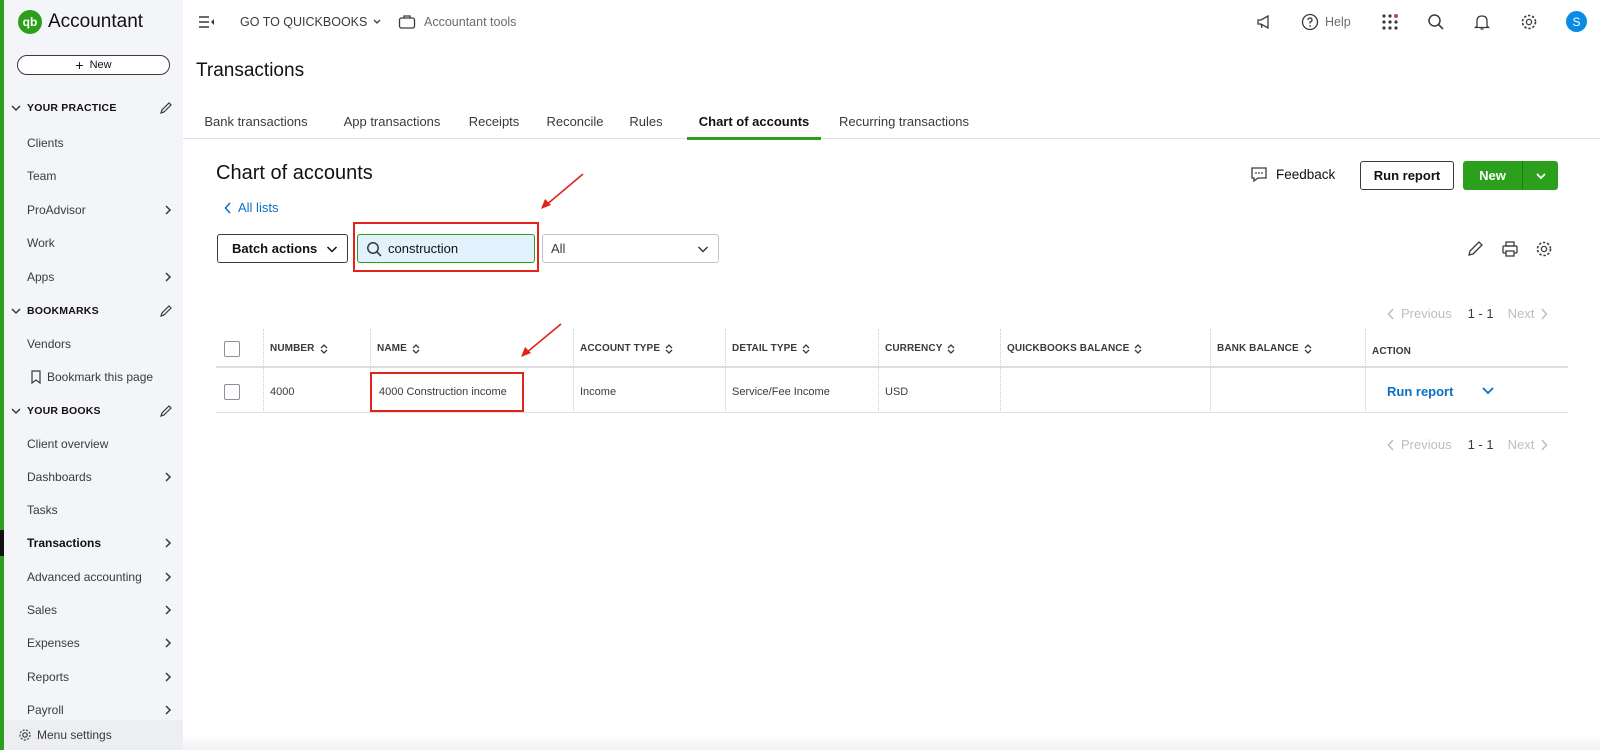  What do you see at coordinates (93, 143) in the screenshot?
I see `sidebar-item-clients: Clients` at bounding box center [93, 143].